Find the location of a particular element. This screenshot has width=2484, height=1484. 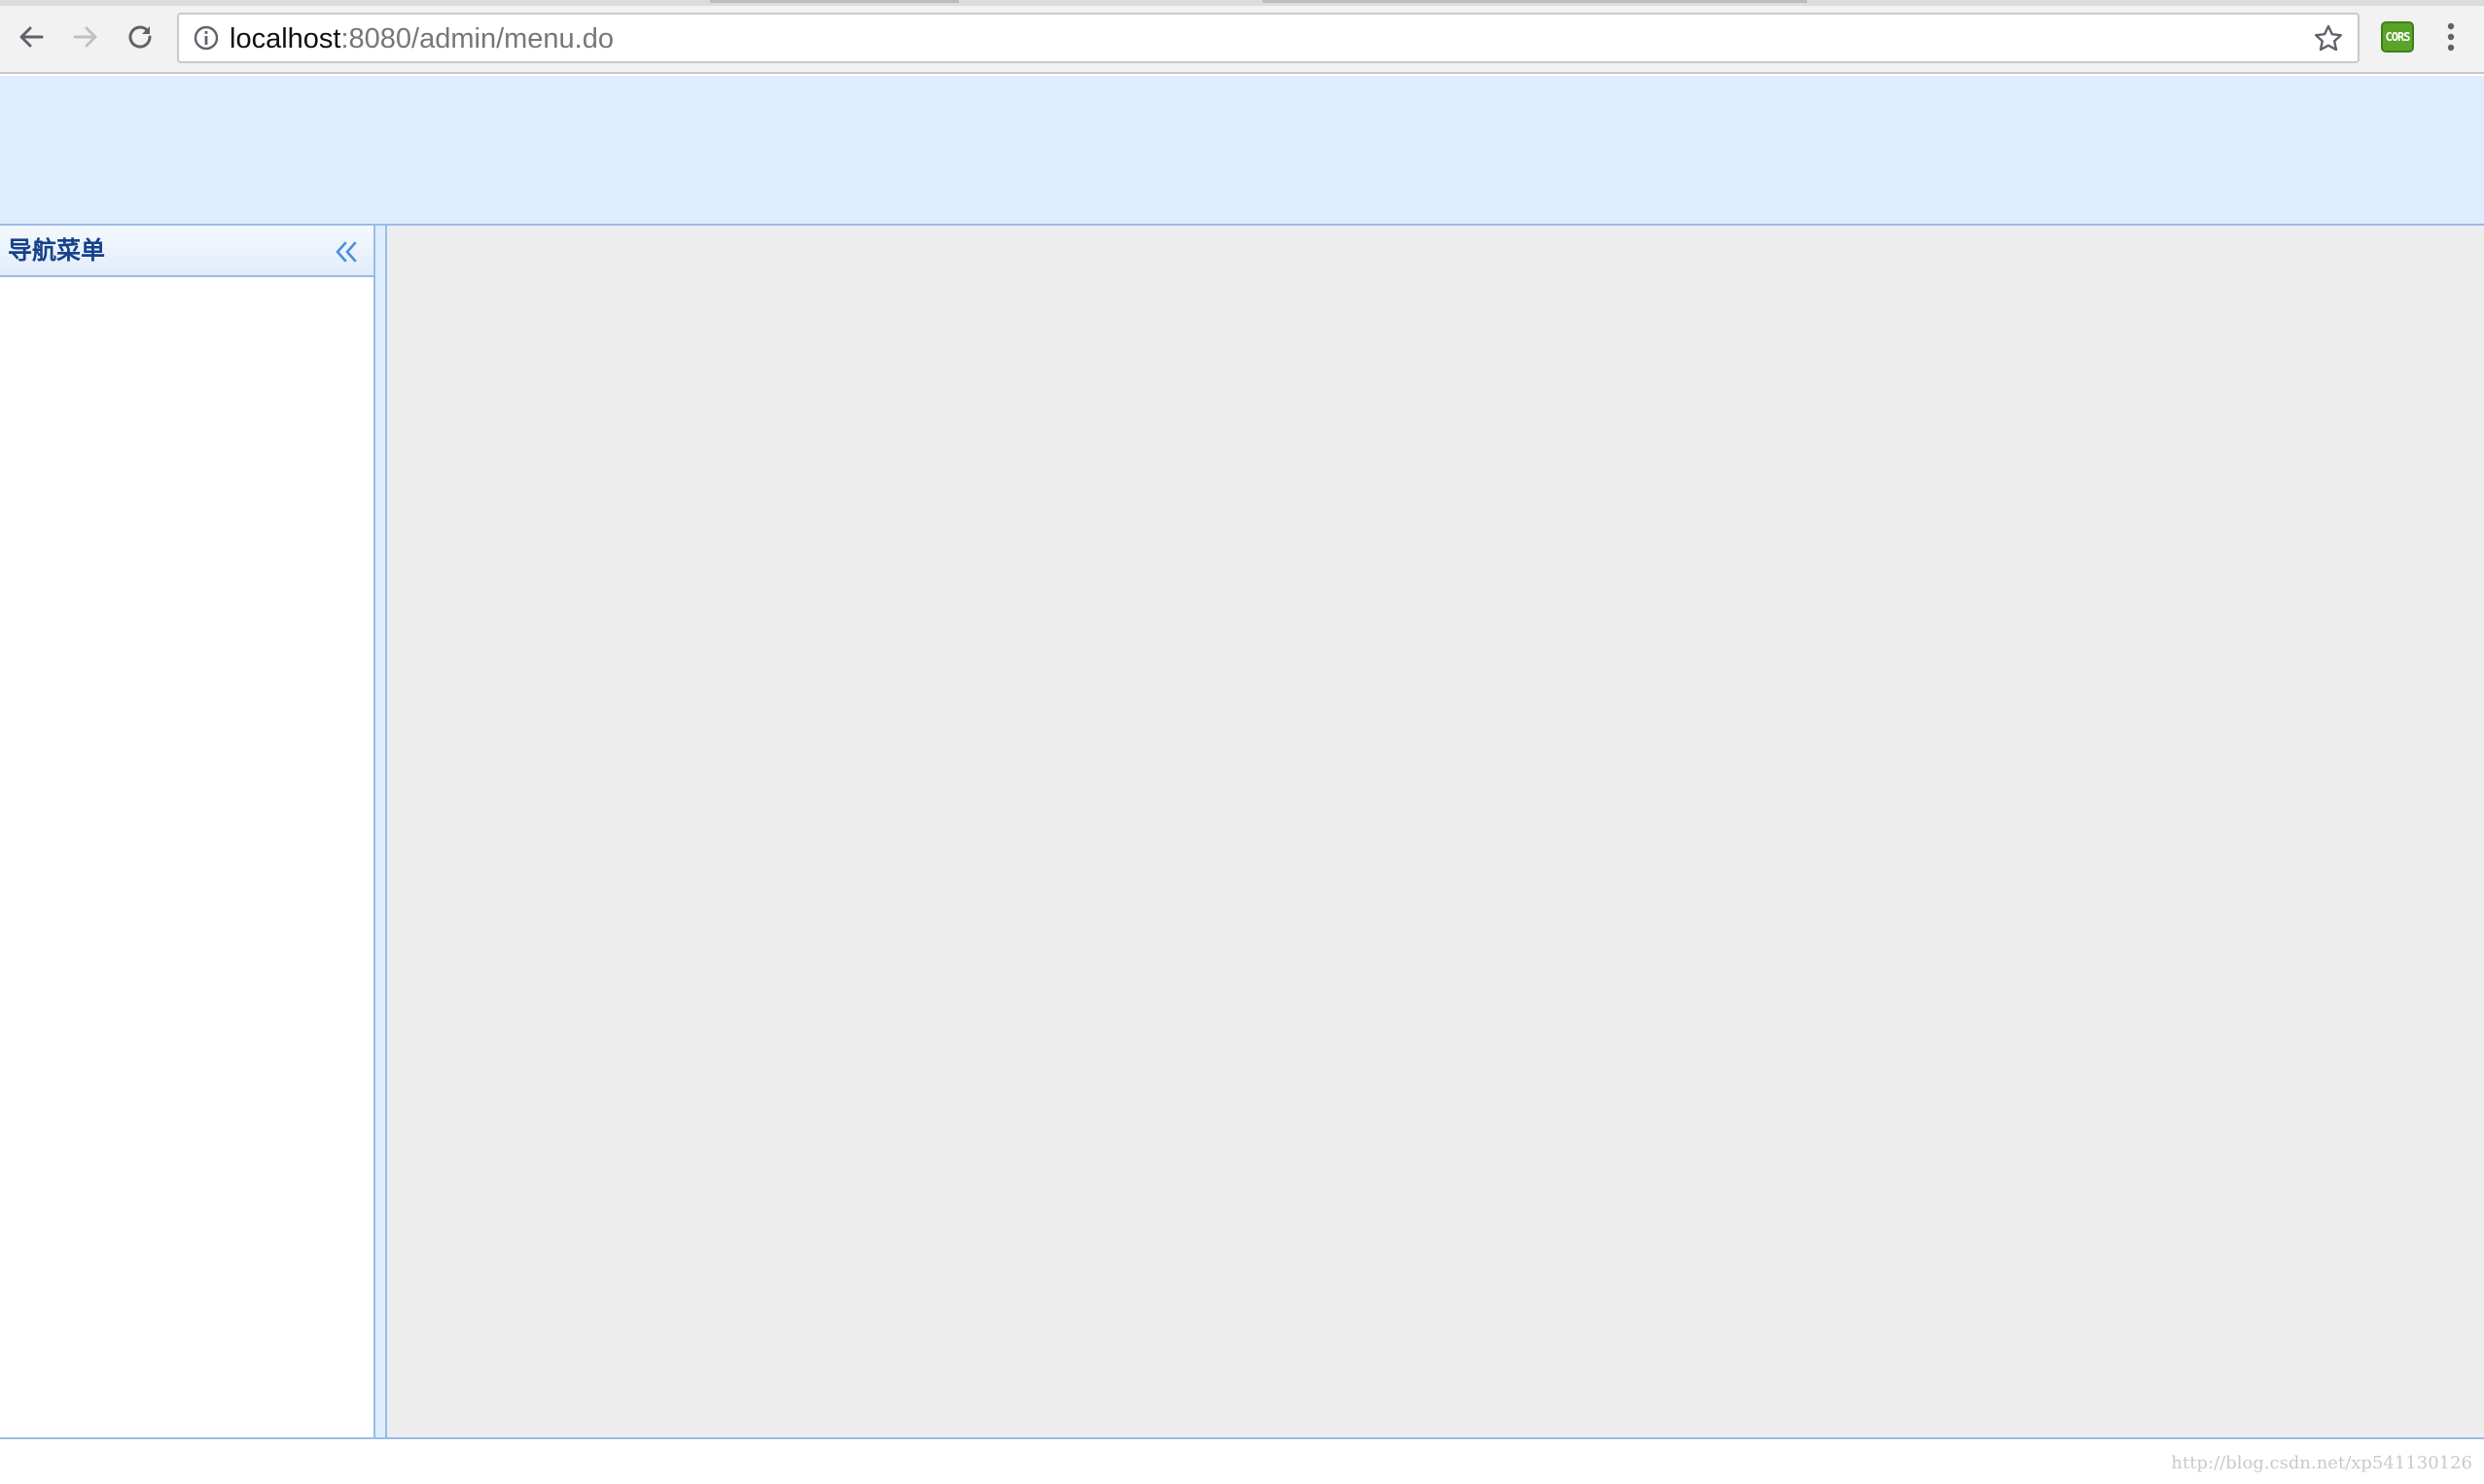

north-banner is located at coordinates (1242, 151).